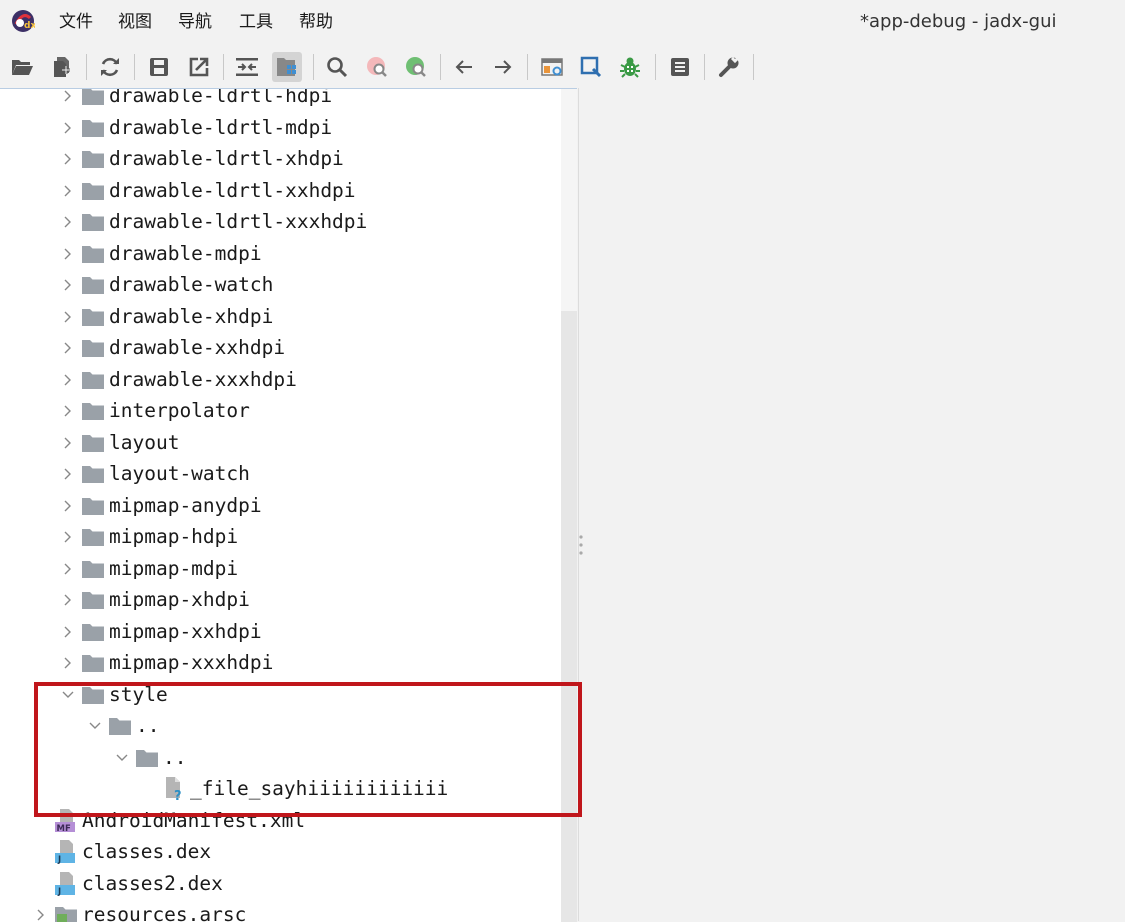  Describe the element at coordinates (280, 852) in the screenshot. I see `tree-item: Jclasses.dex` at that location.